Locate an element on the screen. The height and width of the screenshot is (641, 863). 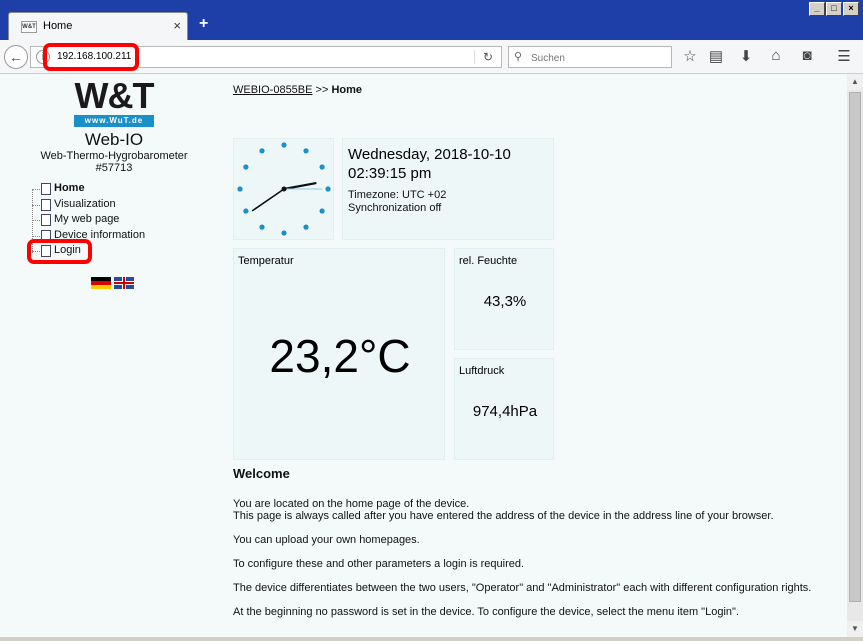
clock-minute-hand is located at coordinates (268, 200).